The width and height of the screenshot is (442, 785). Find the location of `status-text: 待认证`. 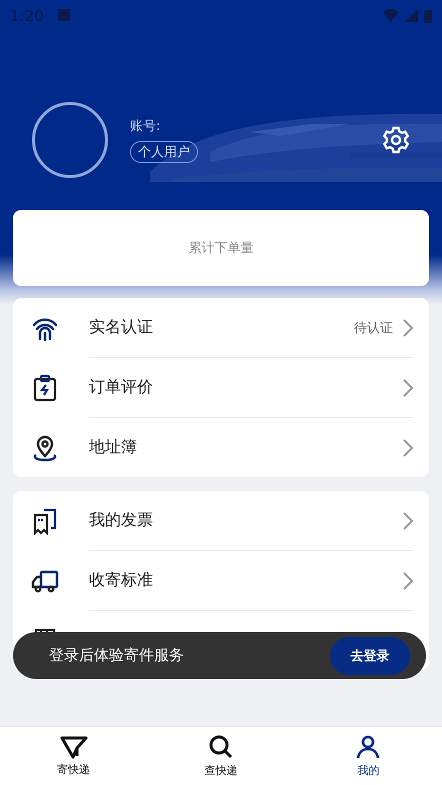

status-text: 待认证 is located at coordinates (373, 328).